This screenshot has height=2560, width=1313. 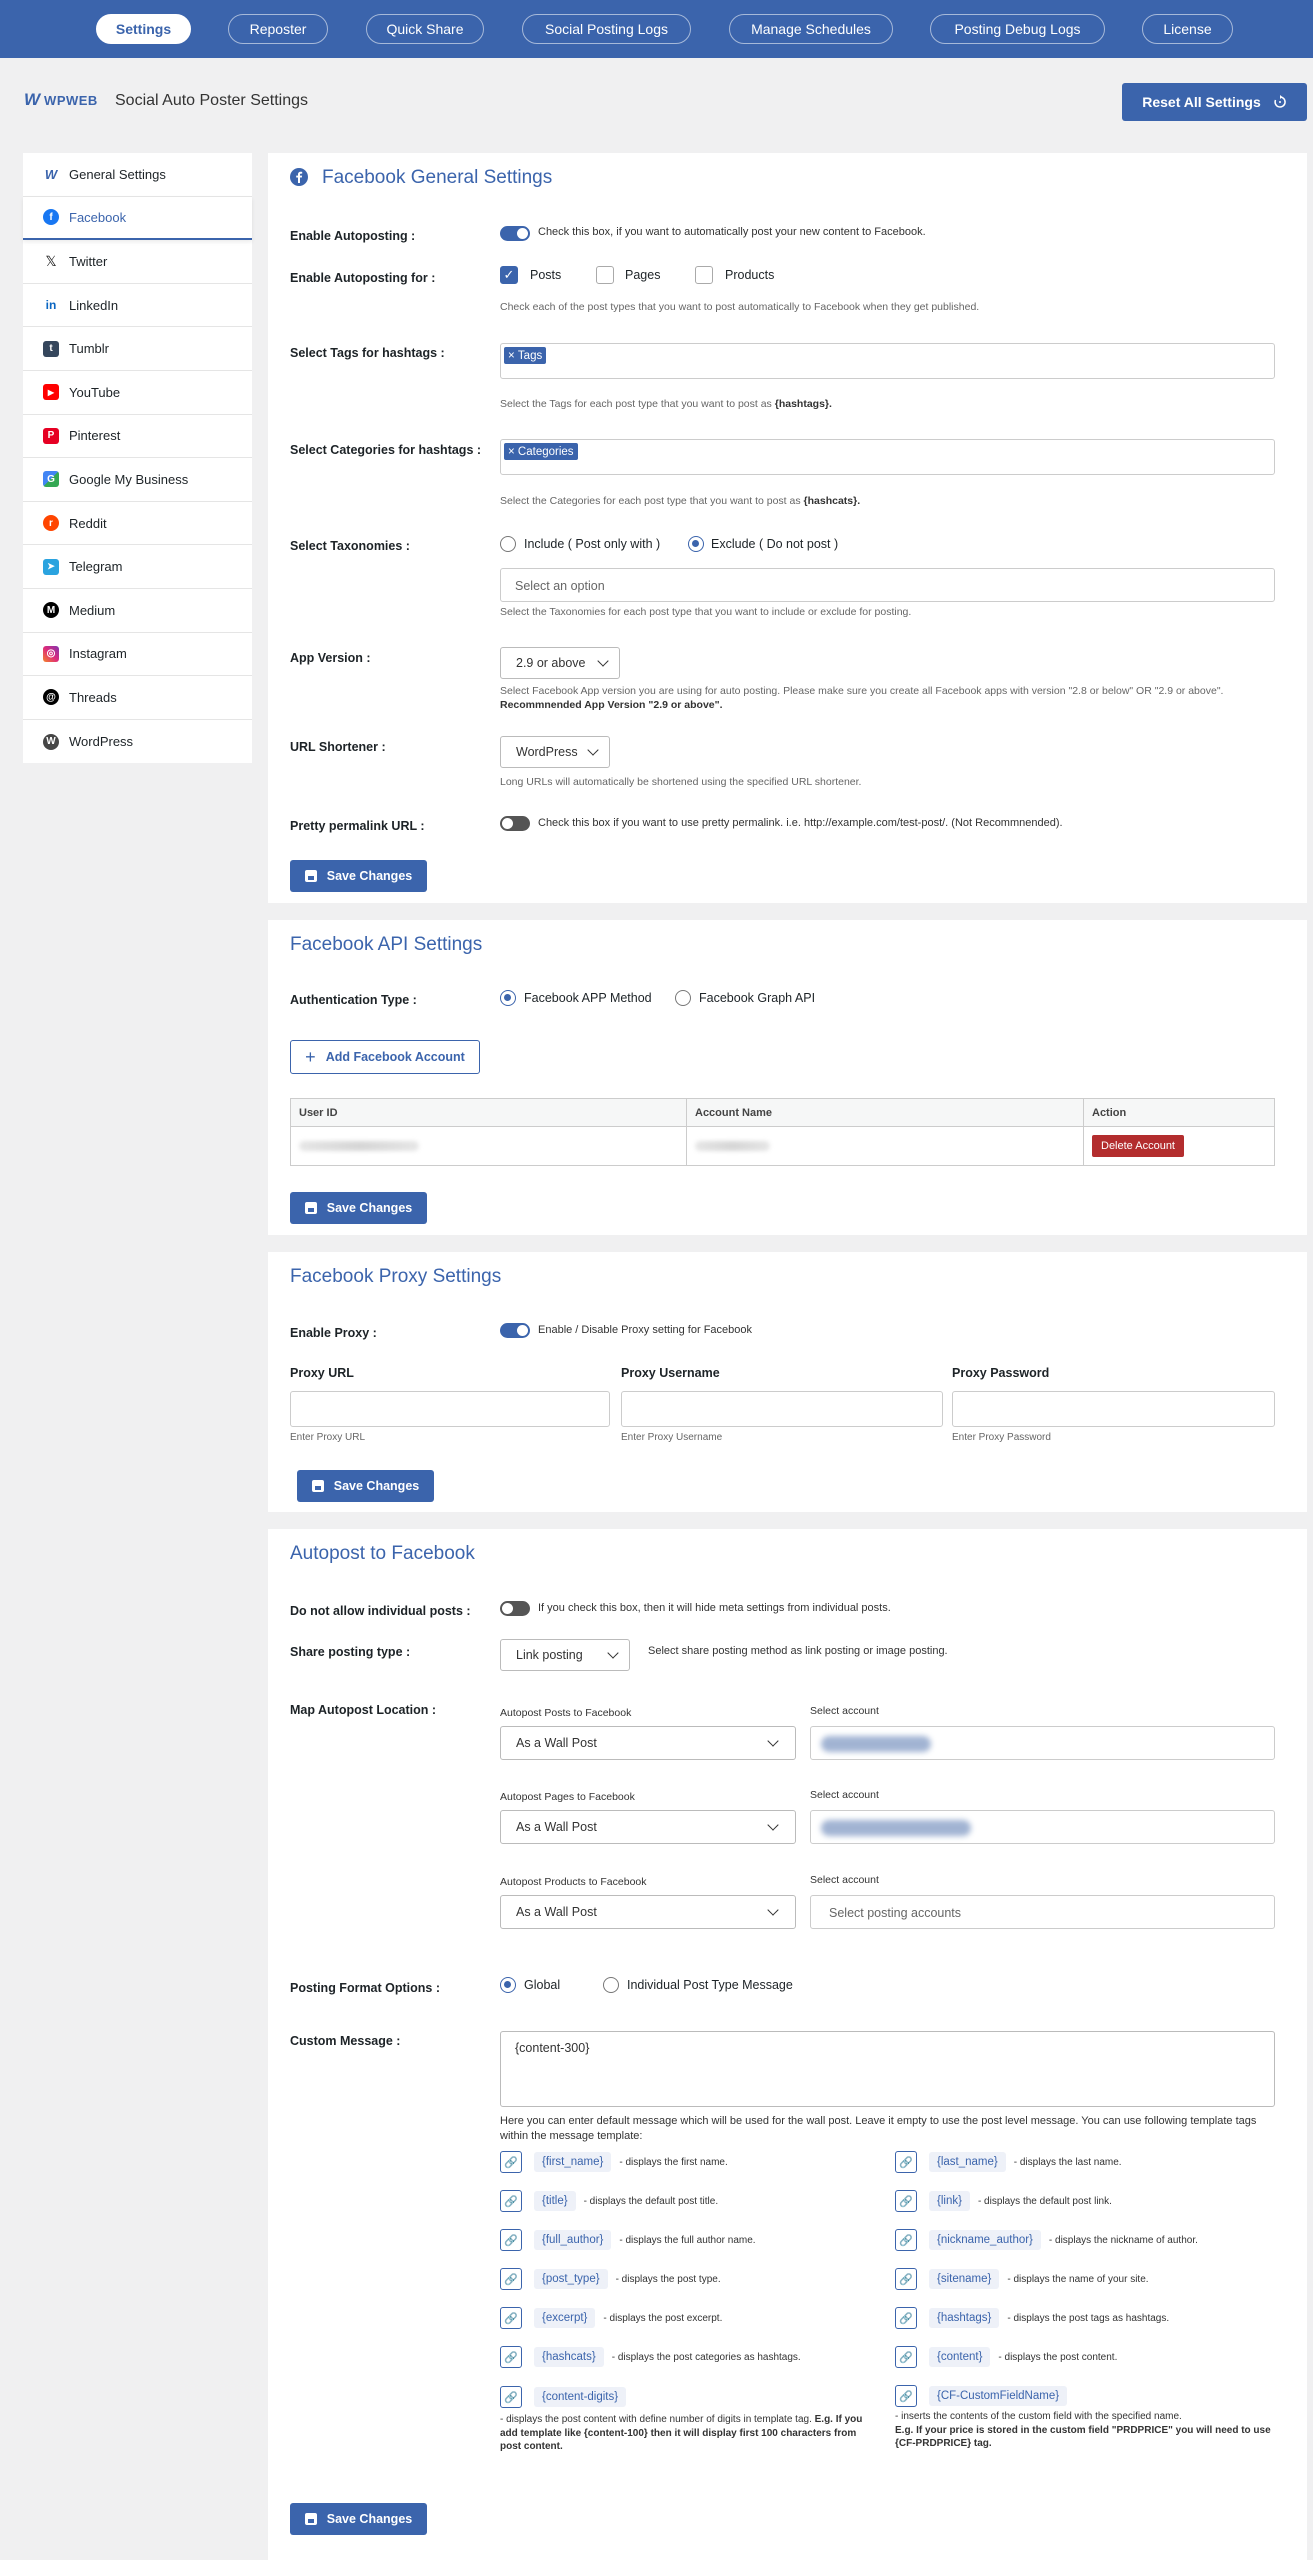 What do you see at coordinates (508, 544) in the screenshot?
I see `taxonomy-include-radio` at bounding box center [508, 544].